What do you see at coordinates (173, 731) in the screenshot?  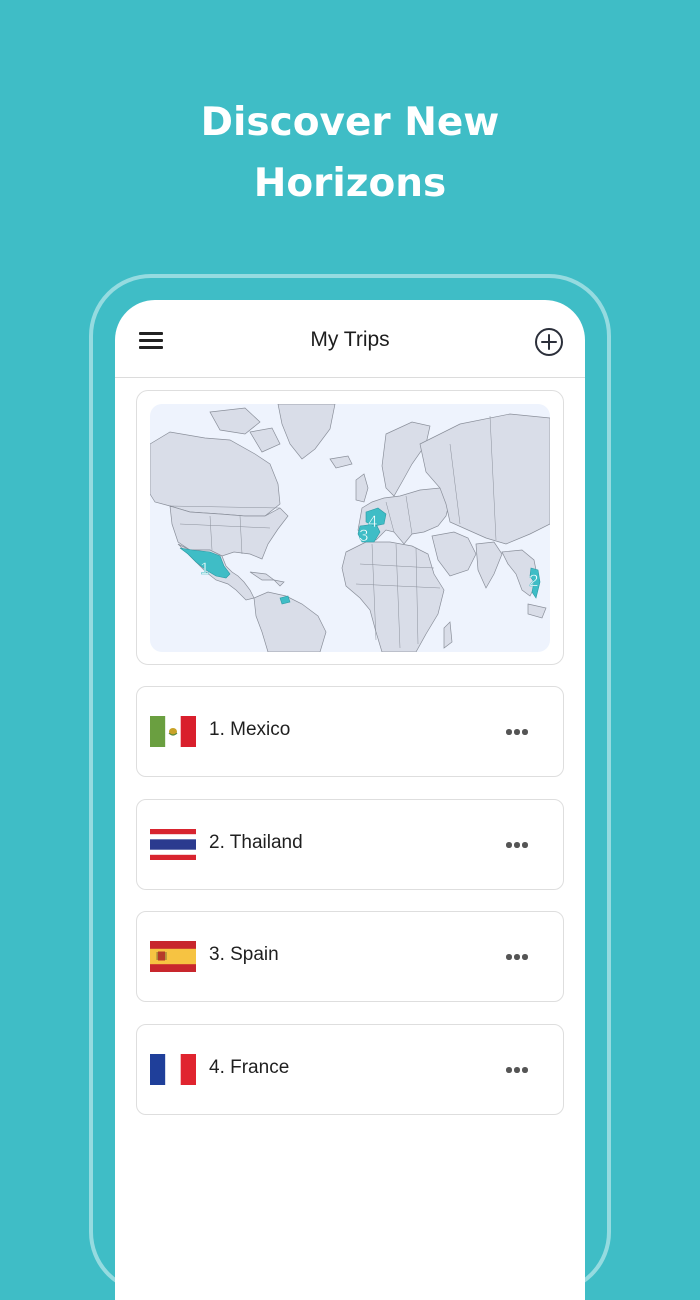 I see `mexico-flag-icon` at bounding box center [173, 731].